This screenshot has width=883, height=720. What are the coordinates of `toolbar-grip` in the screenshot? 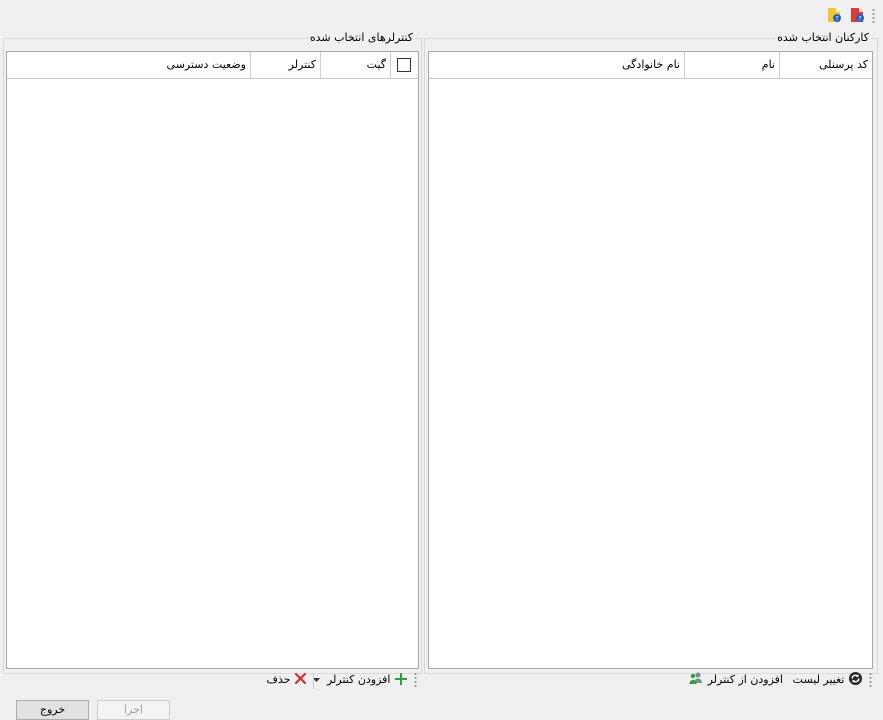 It's located at (873, 16).